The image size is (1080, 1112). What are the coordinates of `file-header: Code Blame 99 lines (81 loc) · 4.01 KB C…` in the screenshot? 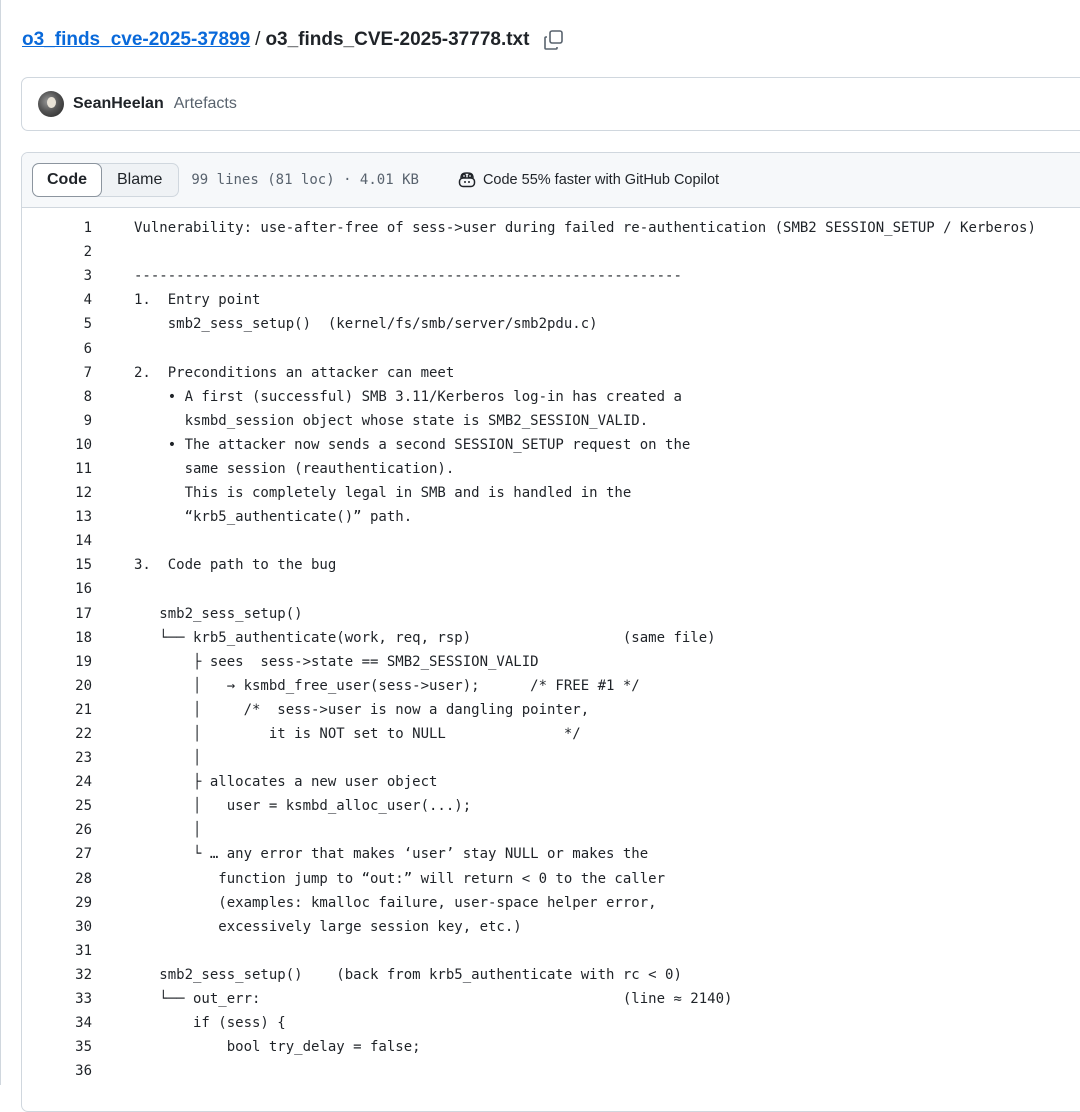 It's located at (551, 180).